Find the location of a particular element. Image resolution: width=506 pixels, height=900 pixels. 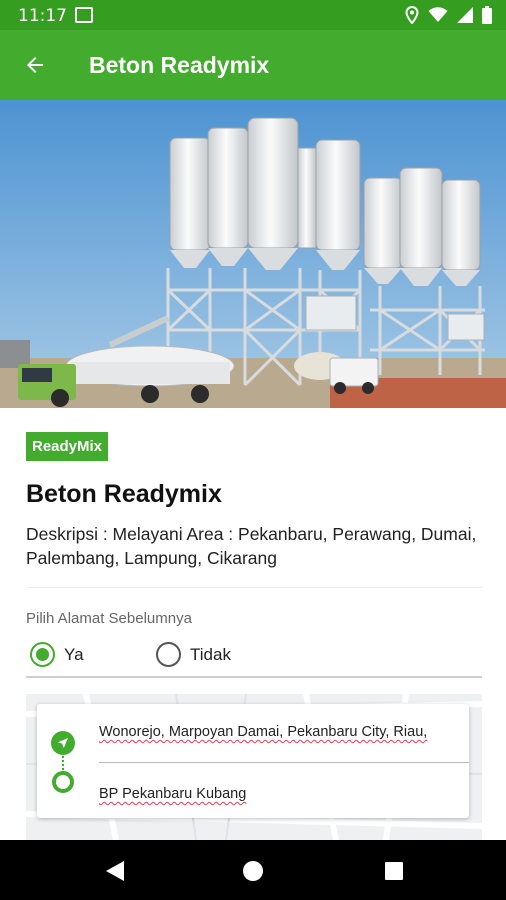

radio-option-tidak: Tidak is located at coordinates (193, 654).